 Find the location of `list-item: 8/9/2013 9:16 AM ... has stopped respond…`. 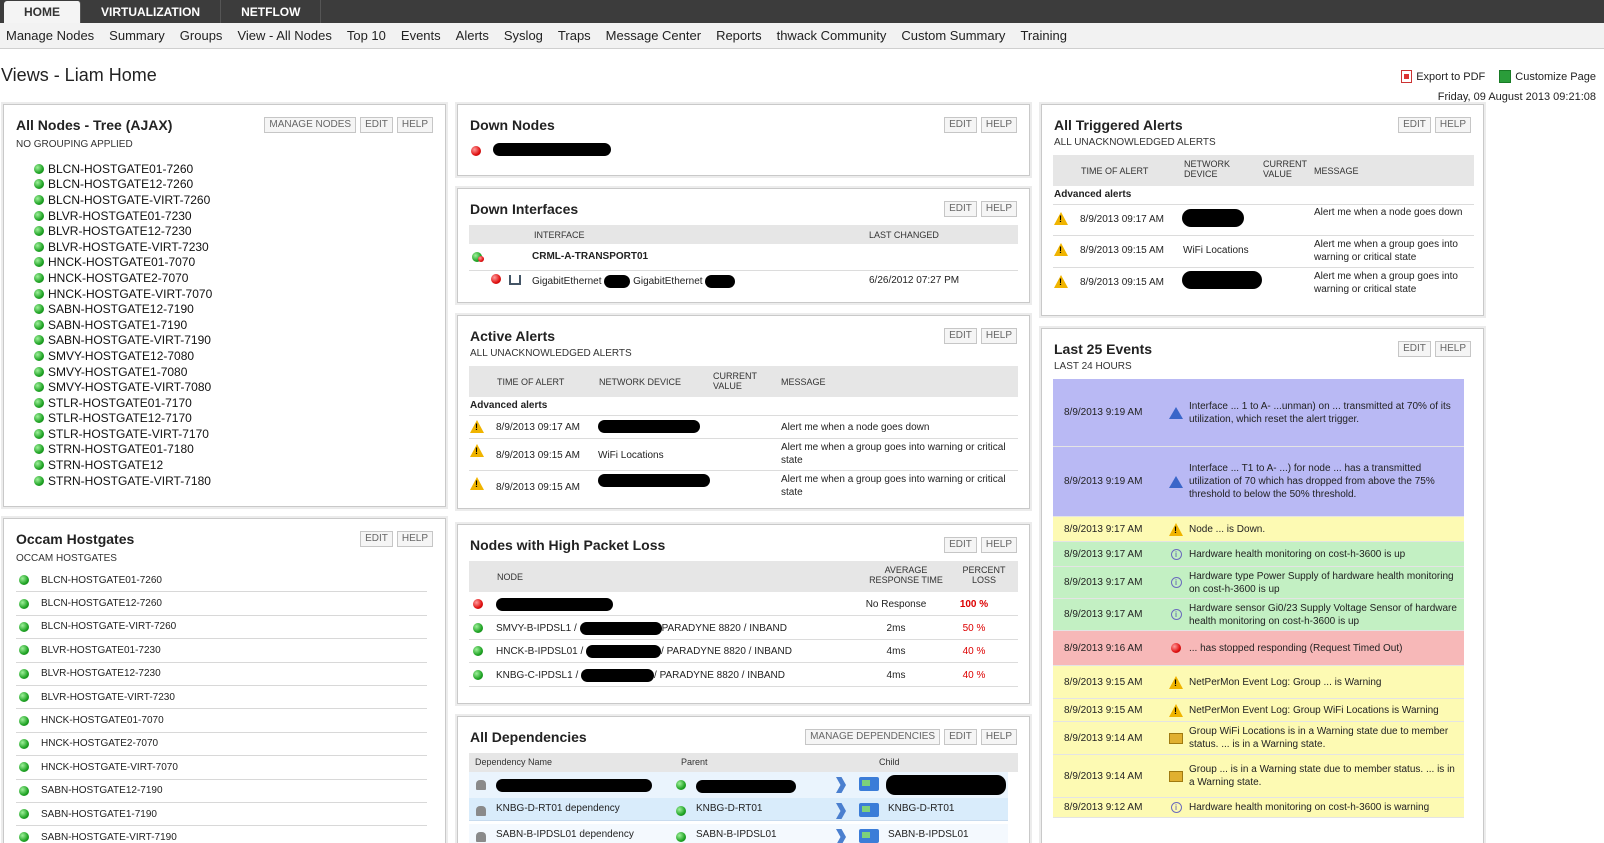

list-item: 8/9/2013 9:16 AM ... has stopped respond… is located at coordinates (1258, 648).